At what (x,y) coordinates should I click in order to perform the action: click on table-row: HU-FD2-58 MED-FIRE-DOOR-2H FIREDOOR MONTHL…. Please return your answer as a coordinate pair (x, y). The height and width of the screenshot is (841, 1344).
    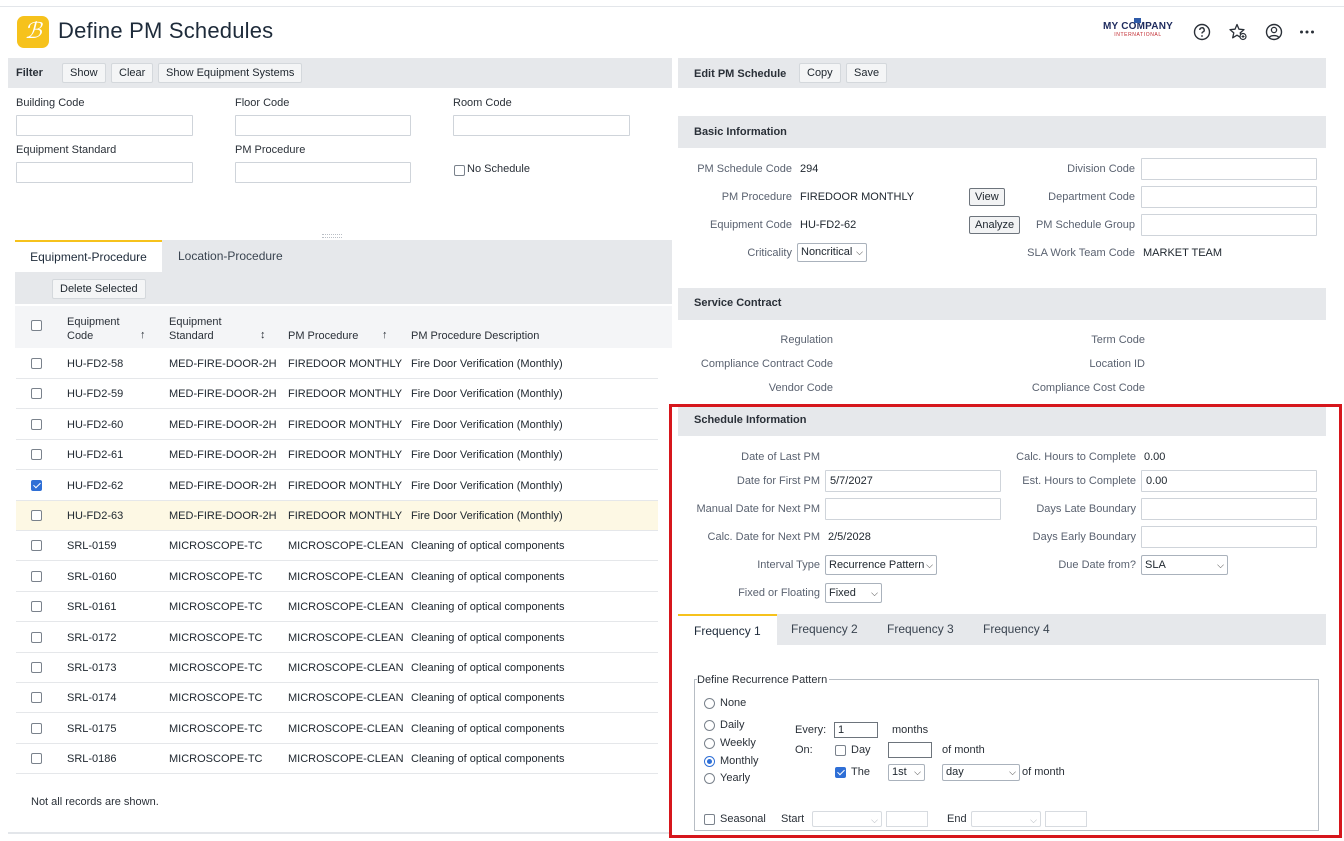
    Looking at the image, I should click on (337, 364).